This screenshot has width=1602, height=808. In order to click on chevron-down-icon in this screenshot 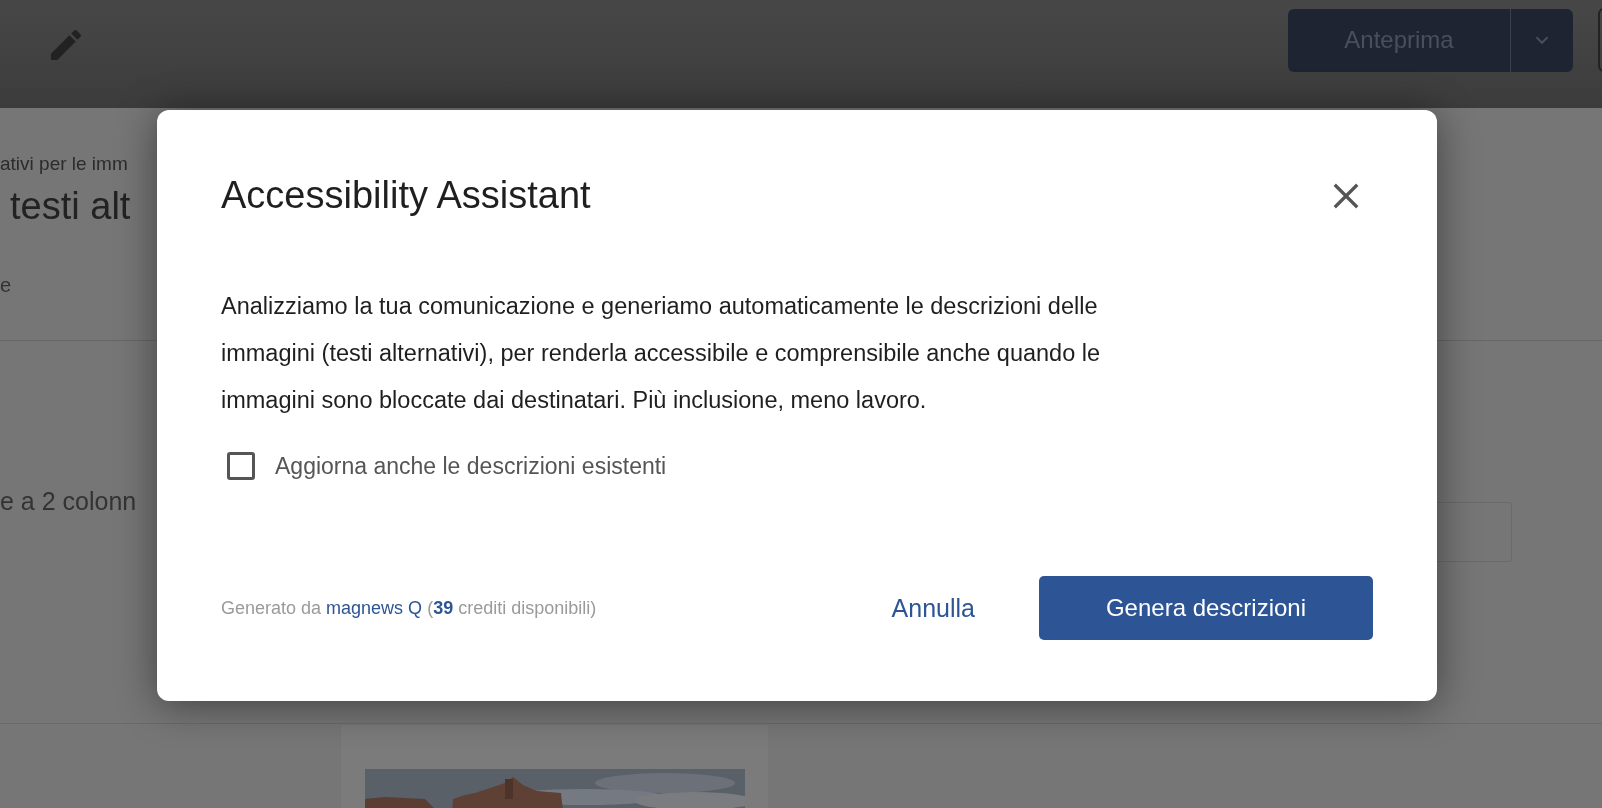, I will do `click(1542, 40)`.